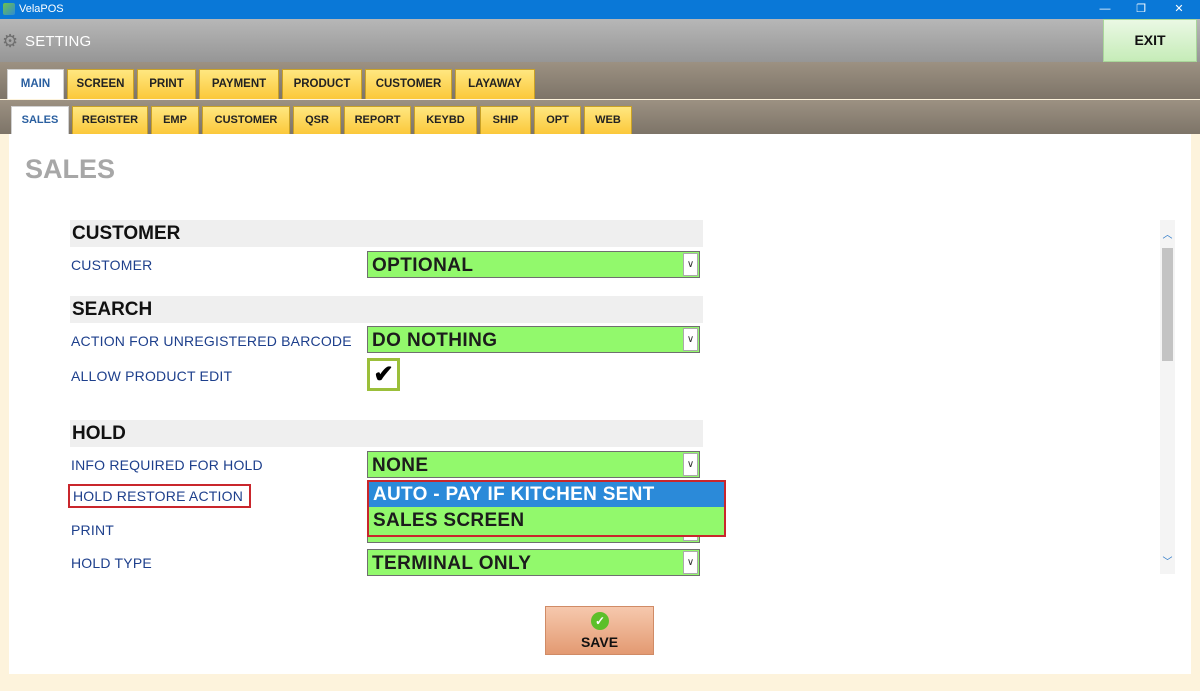 This screenshot has width=1200, height=691. Describe the element at coordinates (423, 265) in the screenshot. I see `customer-select-value: OPTIONAL` at that location.